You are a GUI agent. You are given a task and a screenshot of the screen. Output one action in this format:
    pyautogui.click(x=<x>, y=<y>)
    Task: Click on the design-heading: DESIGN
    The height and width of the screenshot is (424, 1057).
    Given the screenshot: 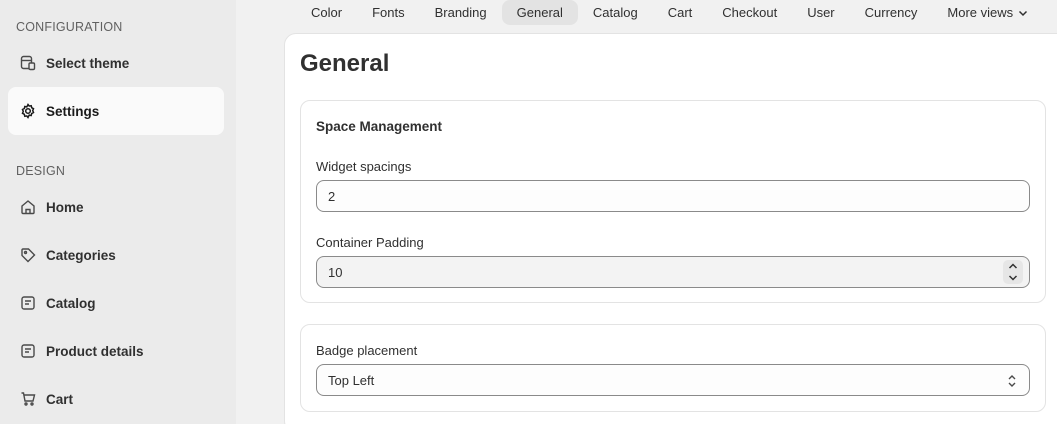 What is the action you would take?
    pyautogui.click(x=41, y=171)
    